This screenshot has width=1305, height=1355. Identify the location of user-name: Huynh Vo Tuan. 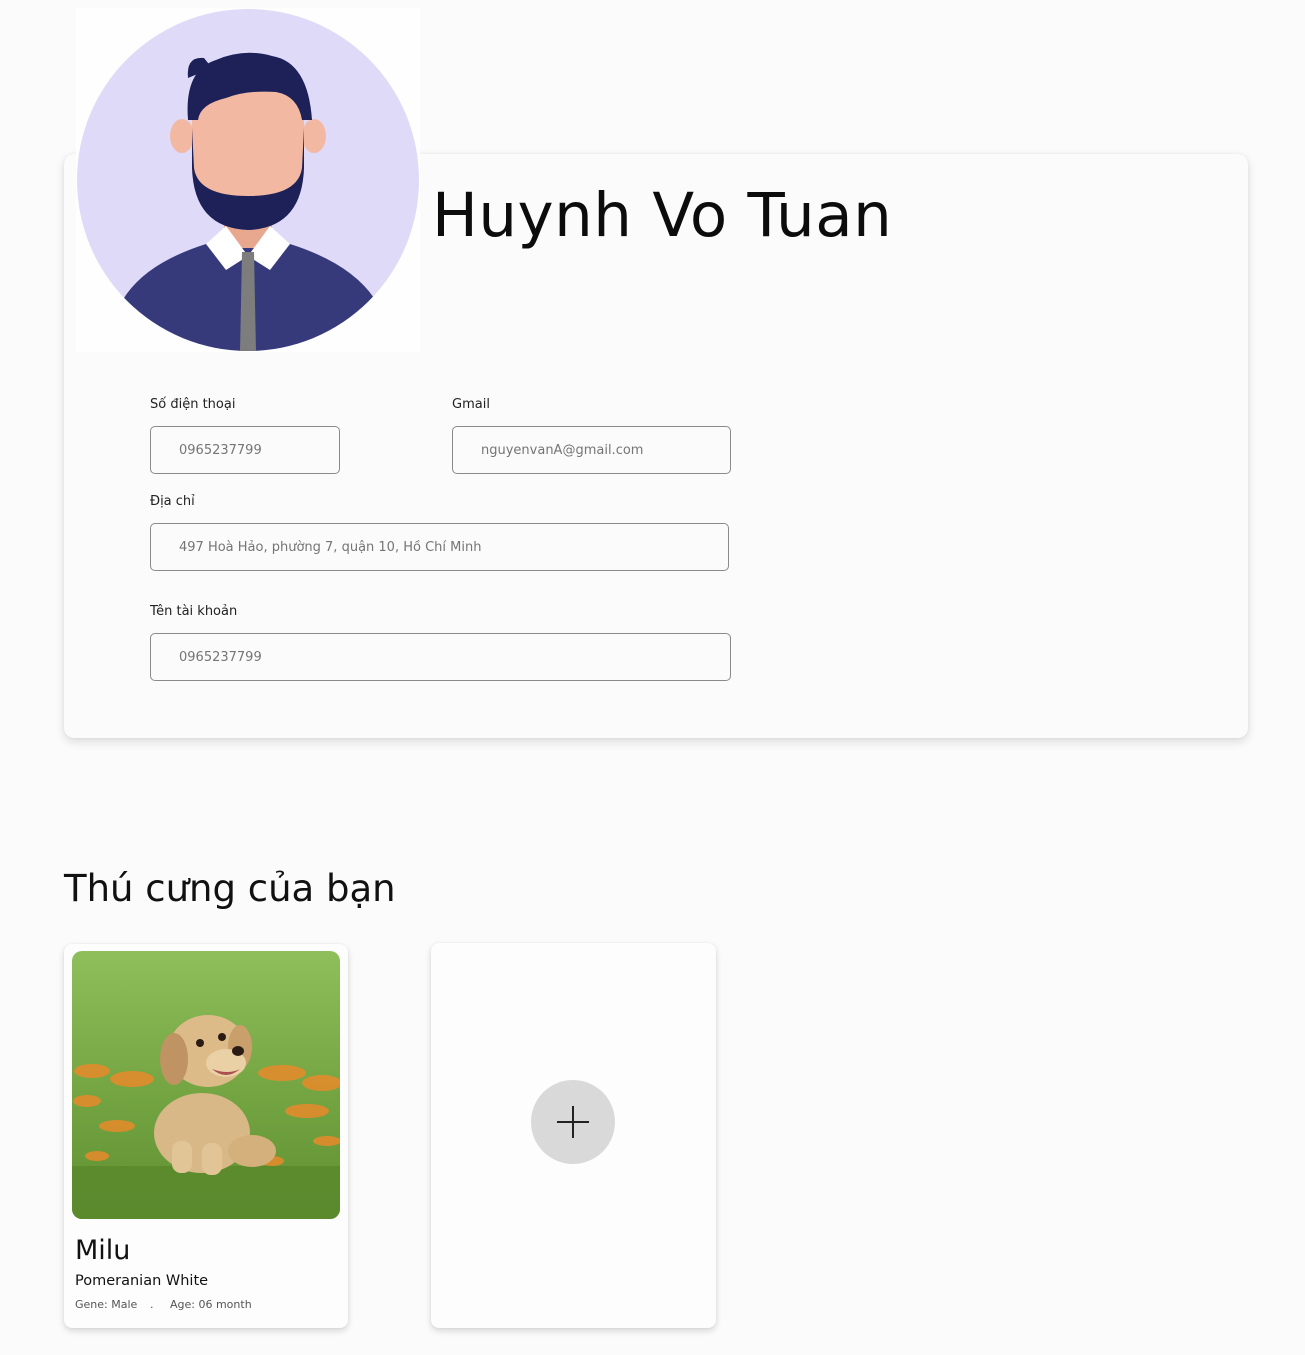
(662, 215).